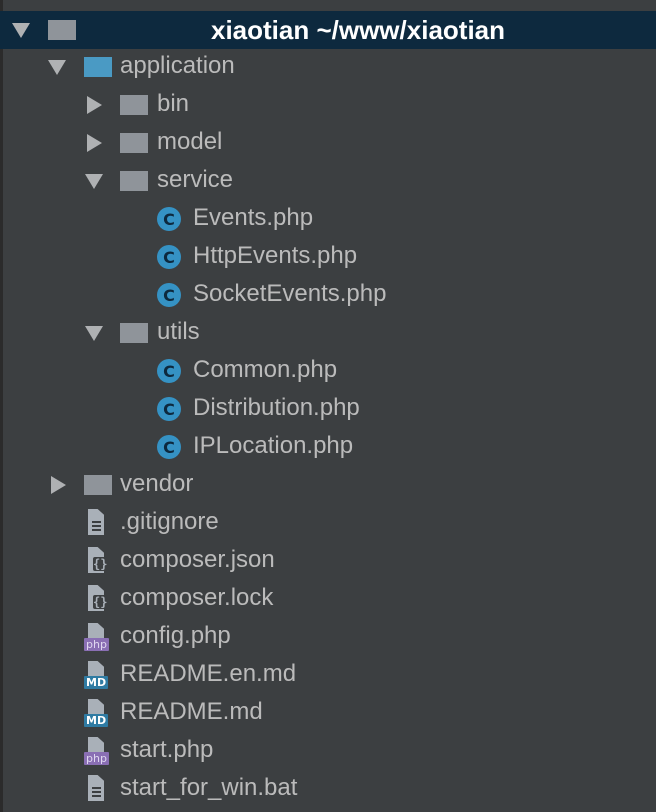 This screenshot has width=656, height=812. I want to click on source-folder-icon, so click(98, 67).